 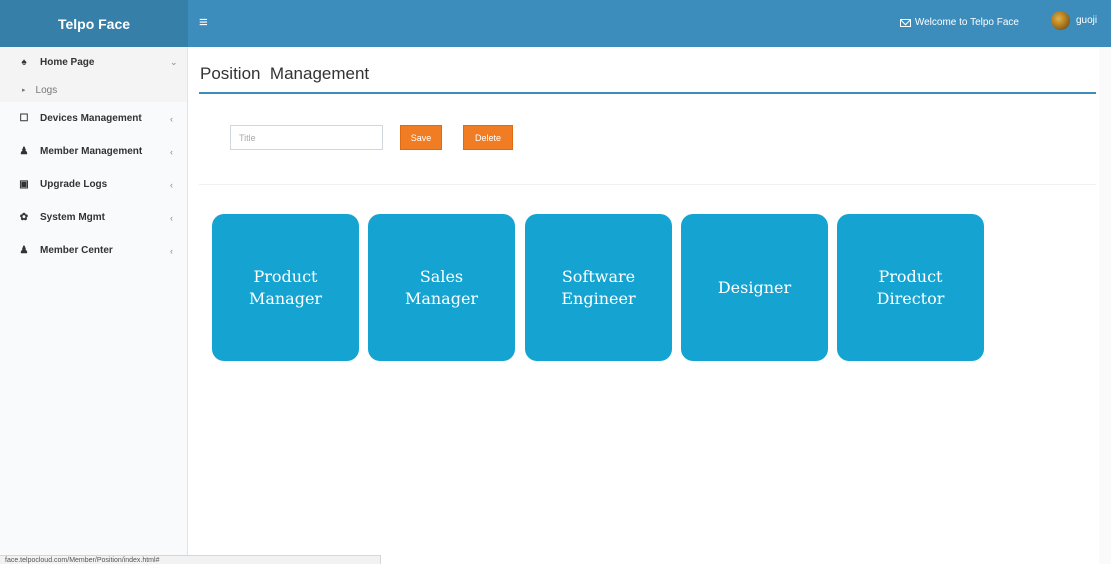 What do you see at coordinates (1086, 20) in the screenshot?
I see `username: guoji` at bounding box center [1086, 20].